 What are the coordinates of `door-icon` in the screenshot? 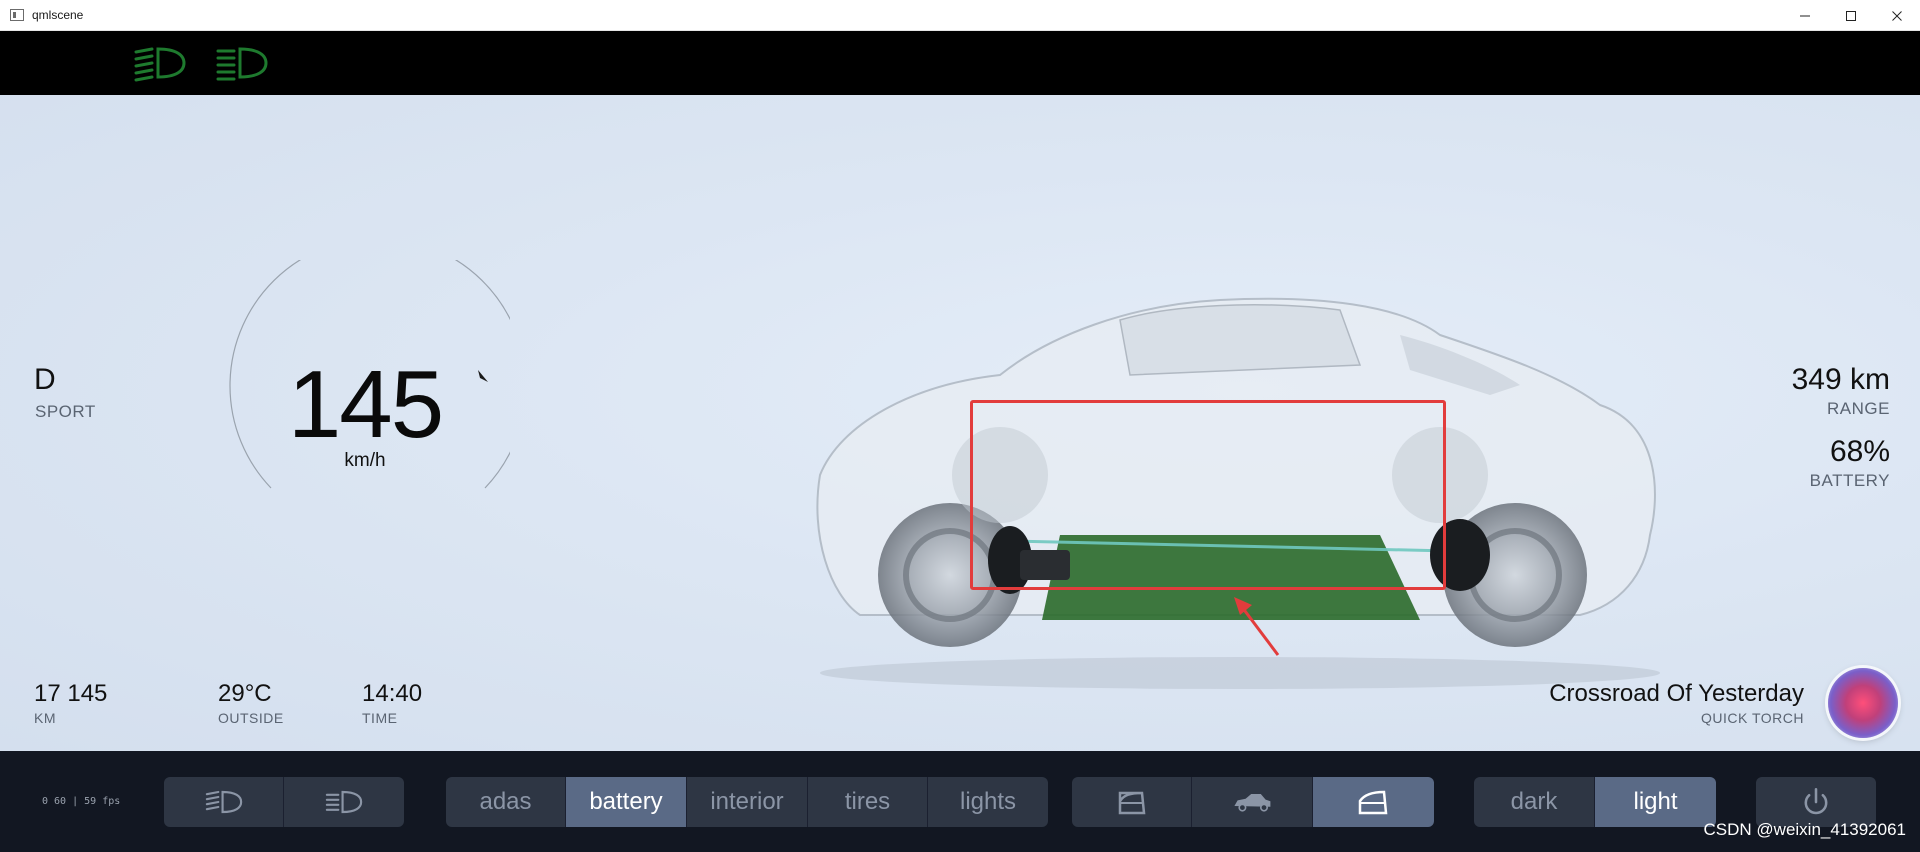 It's located at (1131, 803).